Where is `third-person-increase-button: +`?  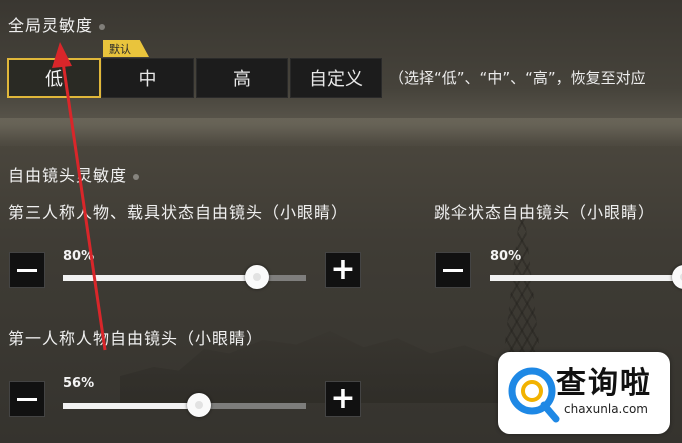
third-person-increase-button: + is located at coordinates (343, 270).